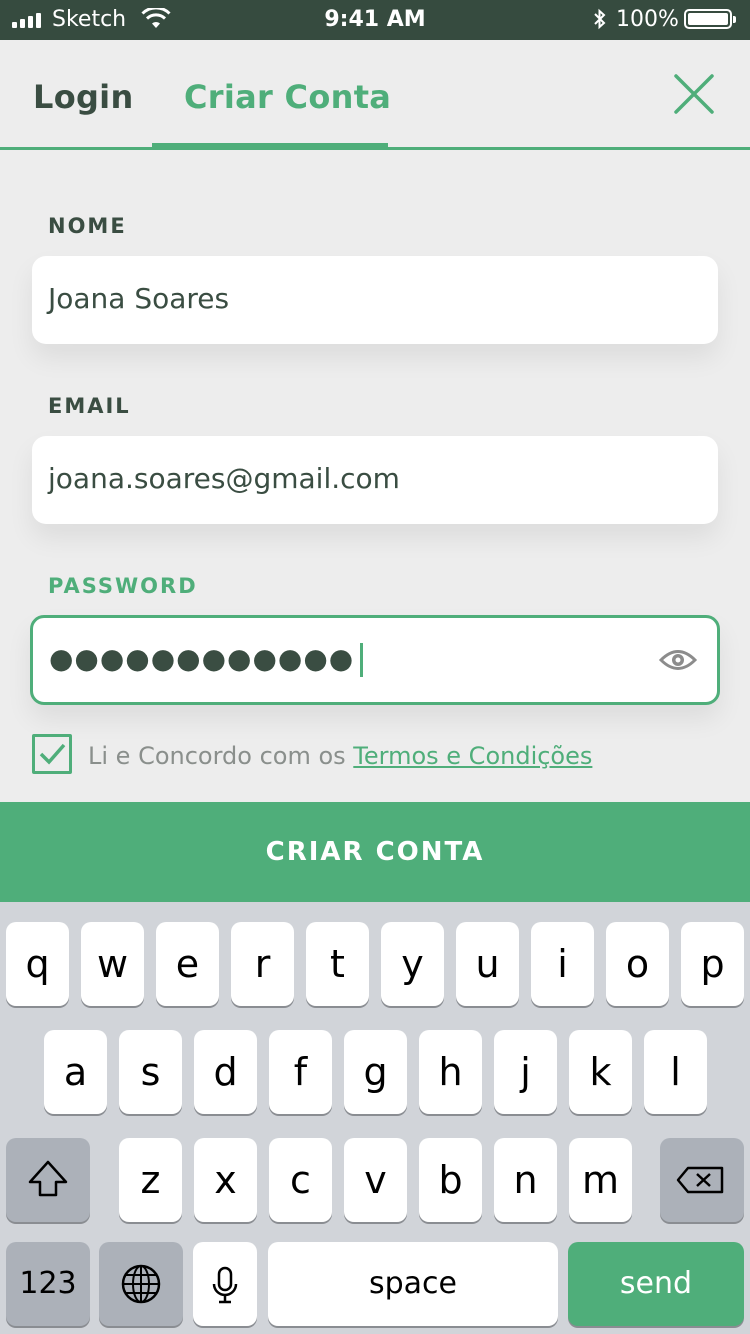 The width and height of the screenshot is (750, 1334). Describe the element at coordinates (362, 660) in the screenshot. I see `text-caret` at that location.